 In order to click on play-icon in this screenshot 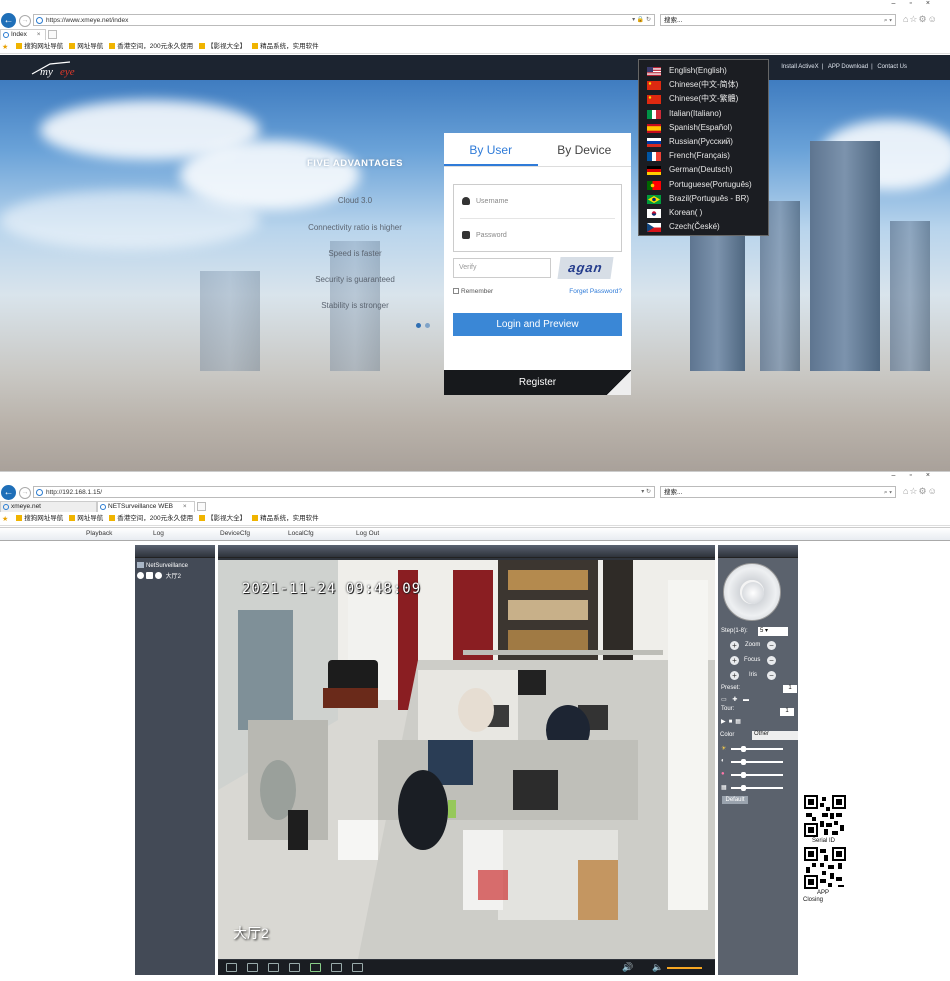, I will do `click(158, 575)`.